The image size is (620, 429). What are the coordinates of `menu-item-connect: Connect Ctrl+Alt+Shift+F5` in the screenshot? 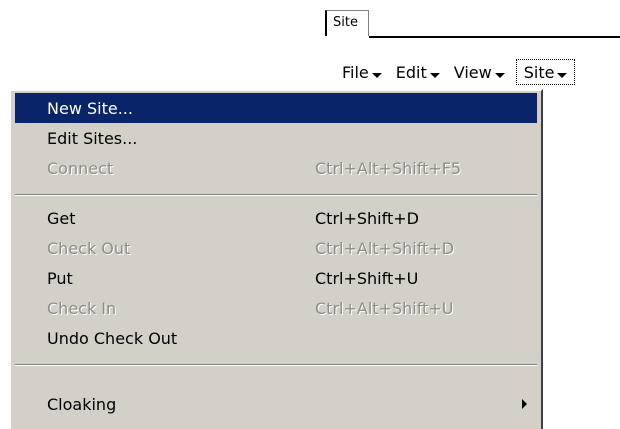 It's located at (276, 168).